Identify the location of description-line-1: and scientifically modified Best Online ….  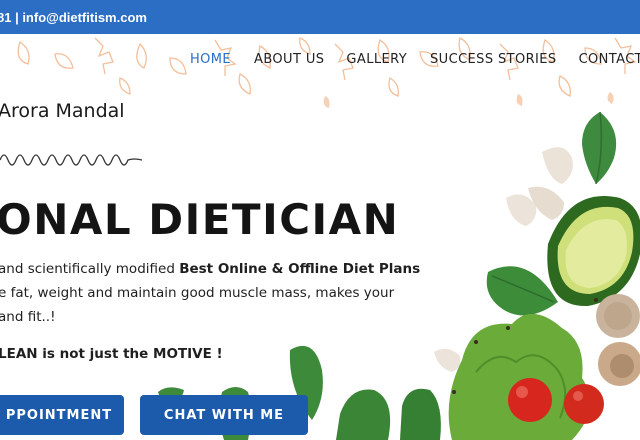
(210, 269).